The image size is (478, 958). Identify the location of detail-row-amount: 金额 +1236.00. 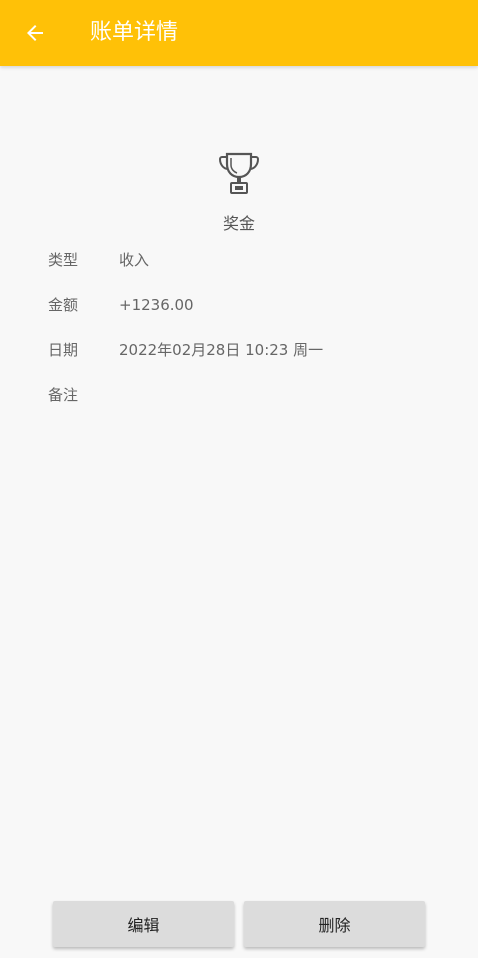
(121, 305).